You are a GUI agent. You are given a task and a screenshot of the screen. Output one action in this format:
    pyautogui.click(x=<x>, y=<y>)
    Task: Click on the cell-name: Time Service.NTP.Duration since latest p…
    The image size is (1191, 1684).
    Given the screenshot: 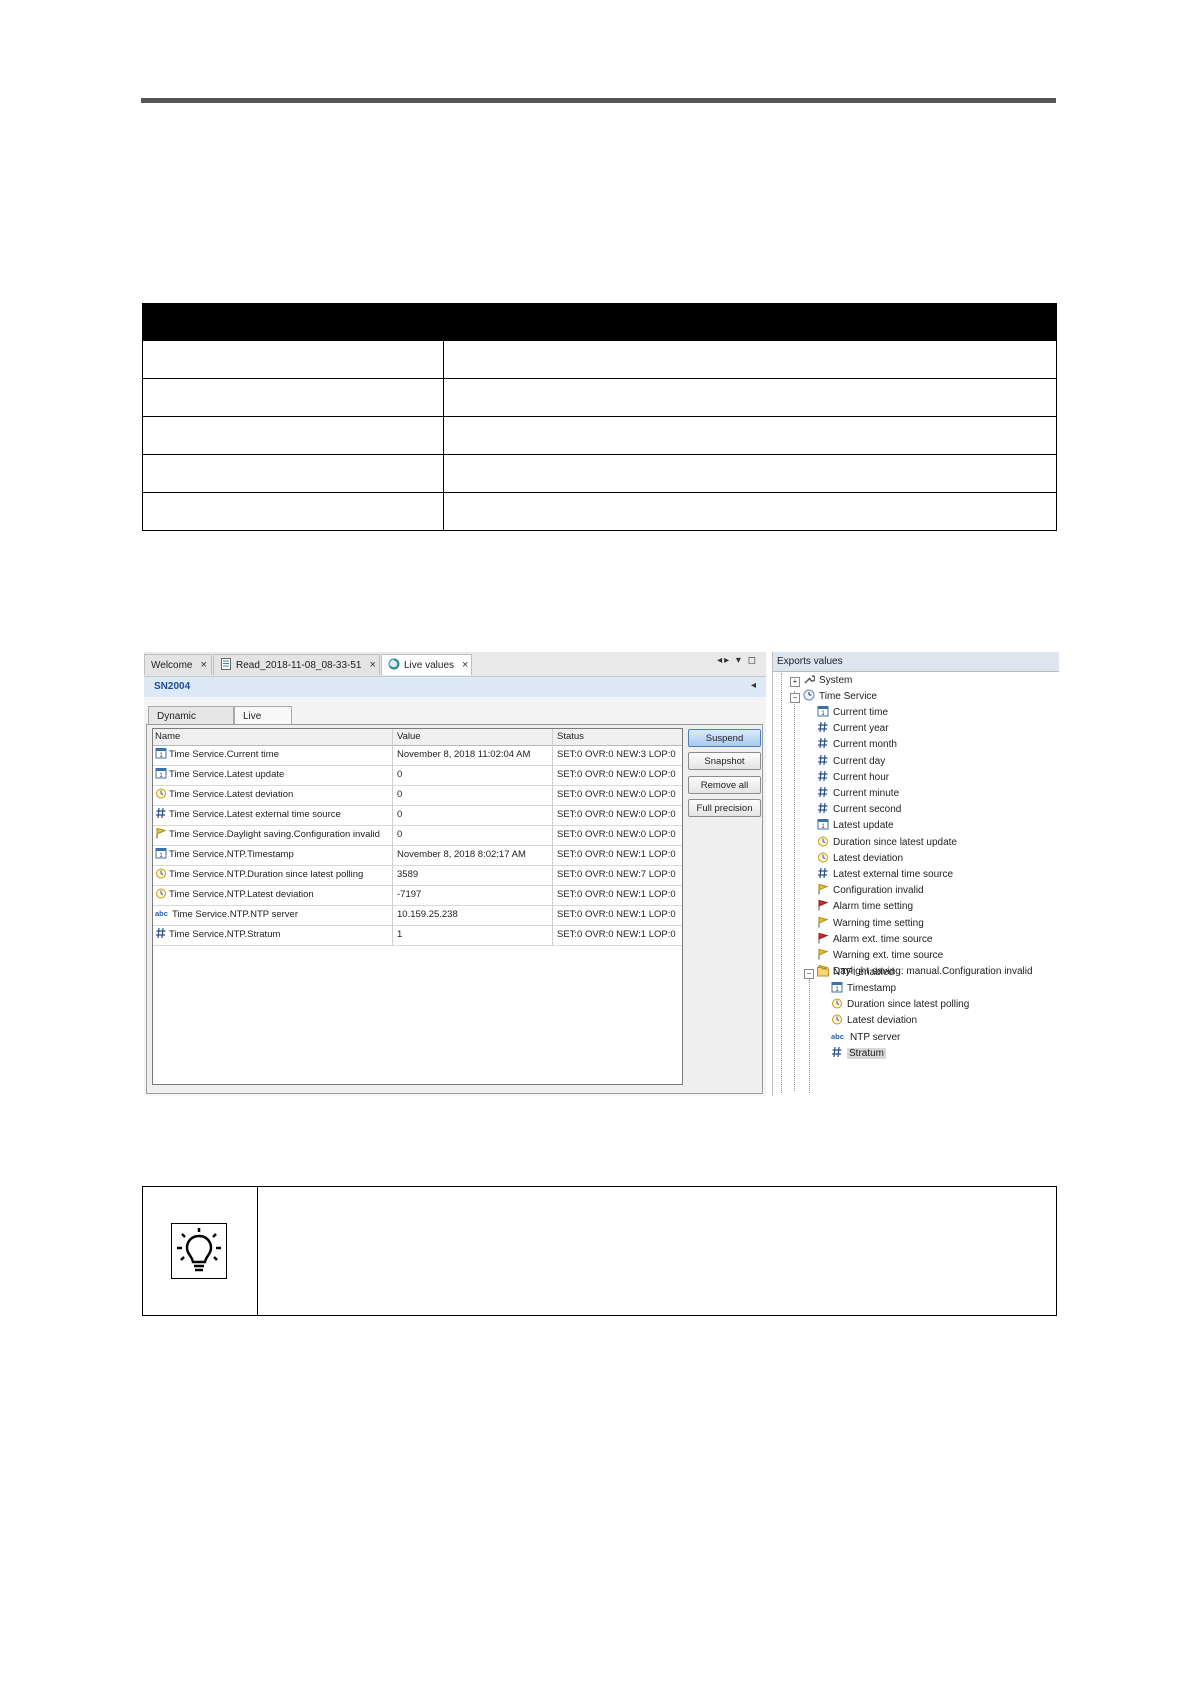 What is the action you would take?
    pyautogui.click(x=273, y=875)
    